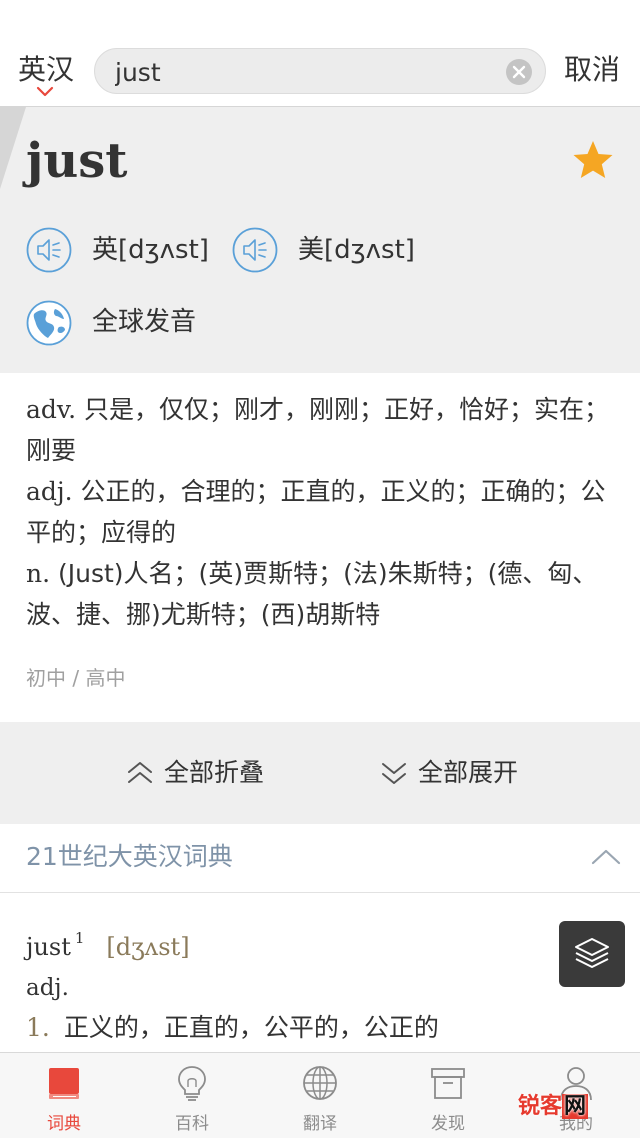 This screenshot has width=640, height=1138. Describe the element at coordinates (13, 148) in the screenshot. I see `corner-tab-decoration` at that location.